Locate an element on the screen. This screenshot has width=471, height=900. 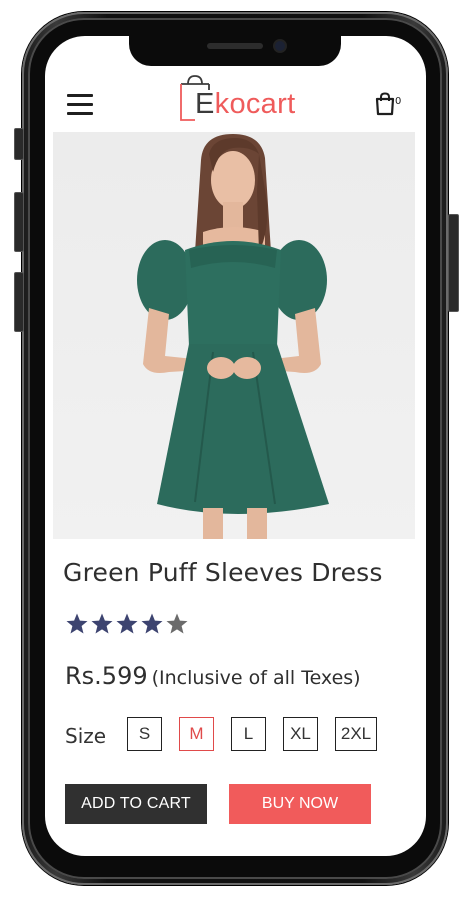
front-camera is located at coordinates (280, 46).